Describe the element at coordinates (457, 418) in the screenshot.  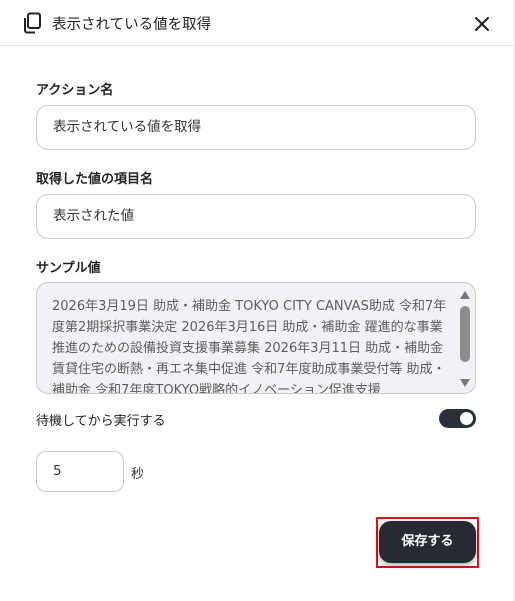
I see `wait-before-run-toggle` at that location.